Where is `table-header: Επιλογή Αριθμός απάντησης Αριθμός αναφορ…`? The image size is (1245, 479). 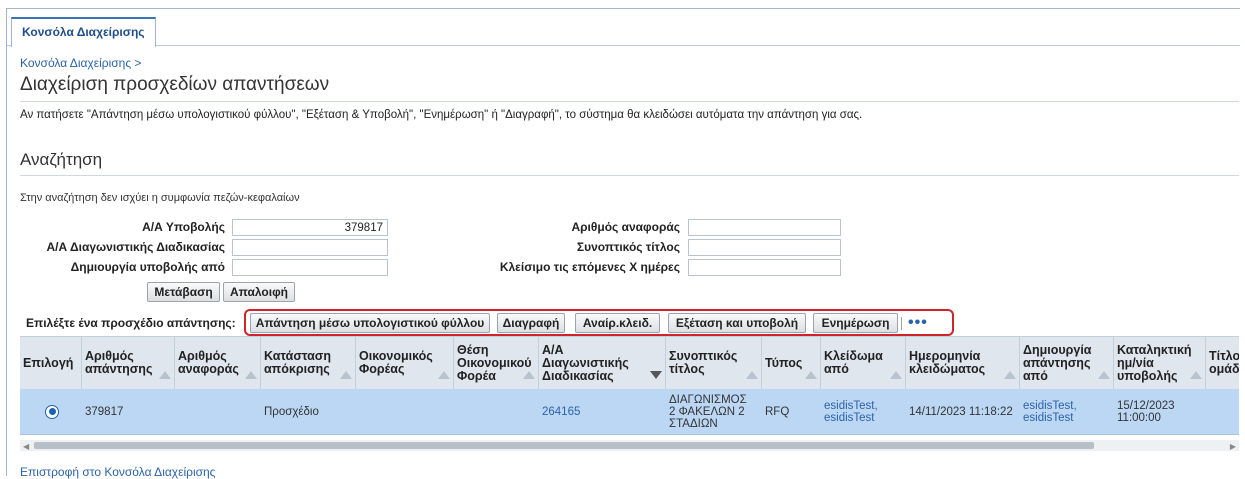
table-header: Επιλογή Αριθμός απάντησης Αριθμός αναφορ… is located at coordinates (629, 363).